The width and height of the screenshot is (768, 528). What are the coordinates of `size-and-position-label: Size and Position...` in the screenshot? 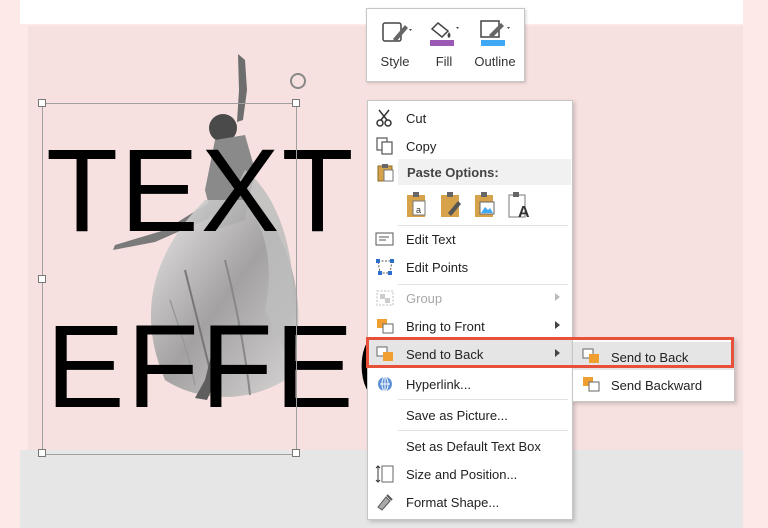 It's located at (462, 474).